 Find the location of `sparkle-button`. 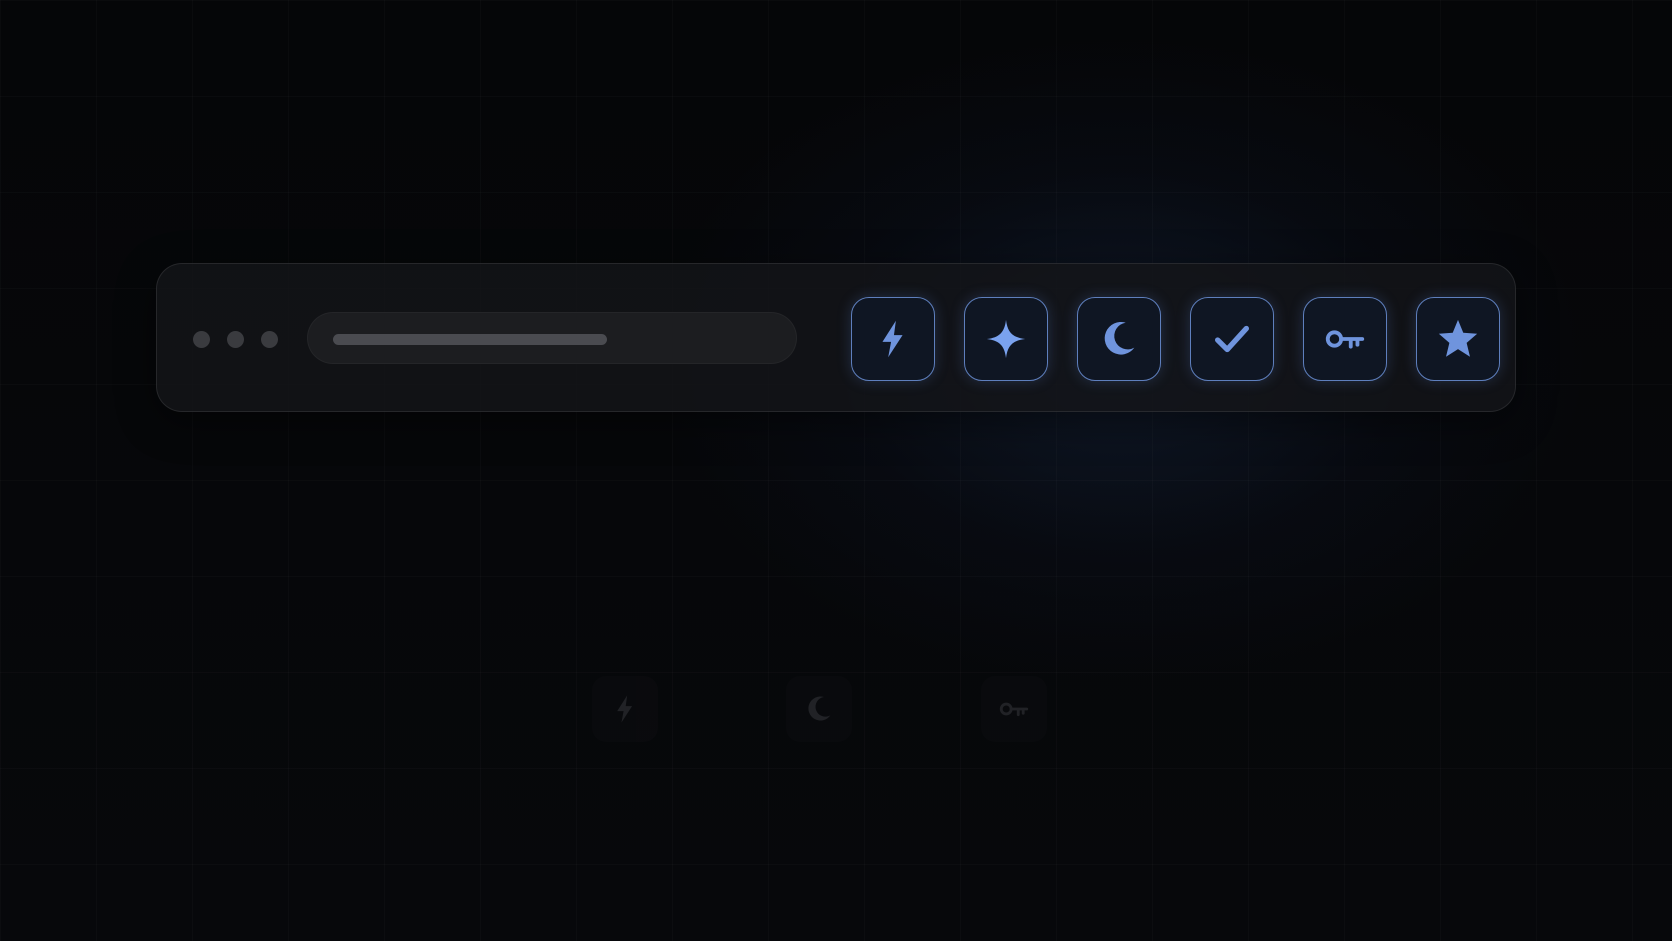

sparkle-button is located at coordinates (1006, 339).